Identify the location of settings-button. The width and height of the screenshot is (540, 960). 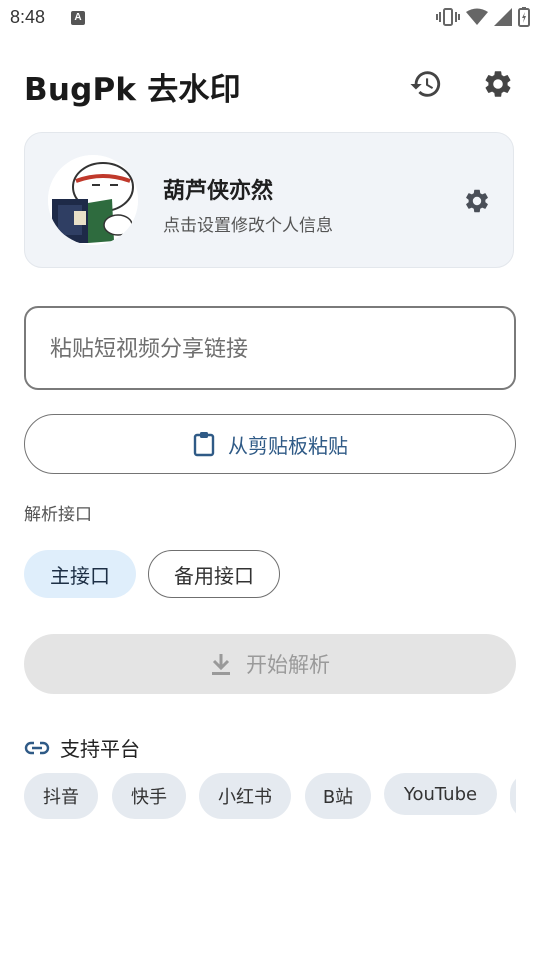
(498, 84).